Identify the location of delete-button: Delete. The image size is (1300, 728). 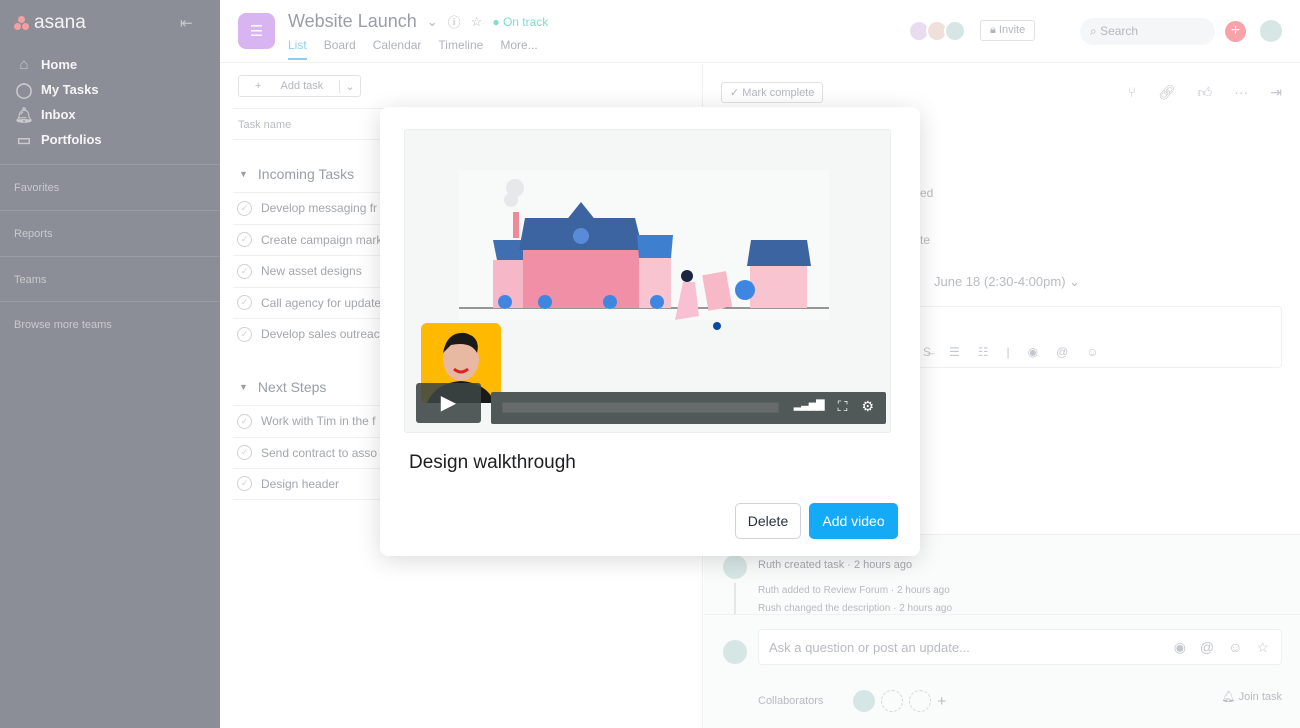
(768, 521).